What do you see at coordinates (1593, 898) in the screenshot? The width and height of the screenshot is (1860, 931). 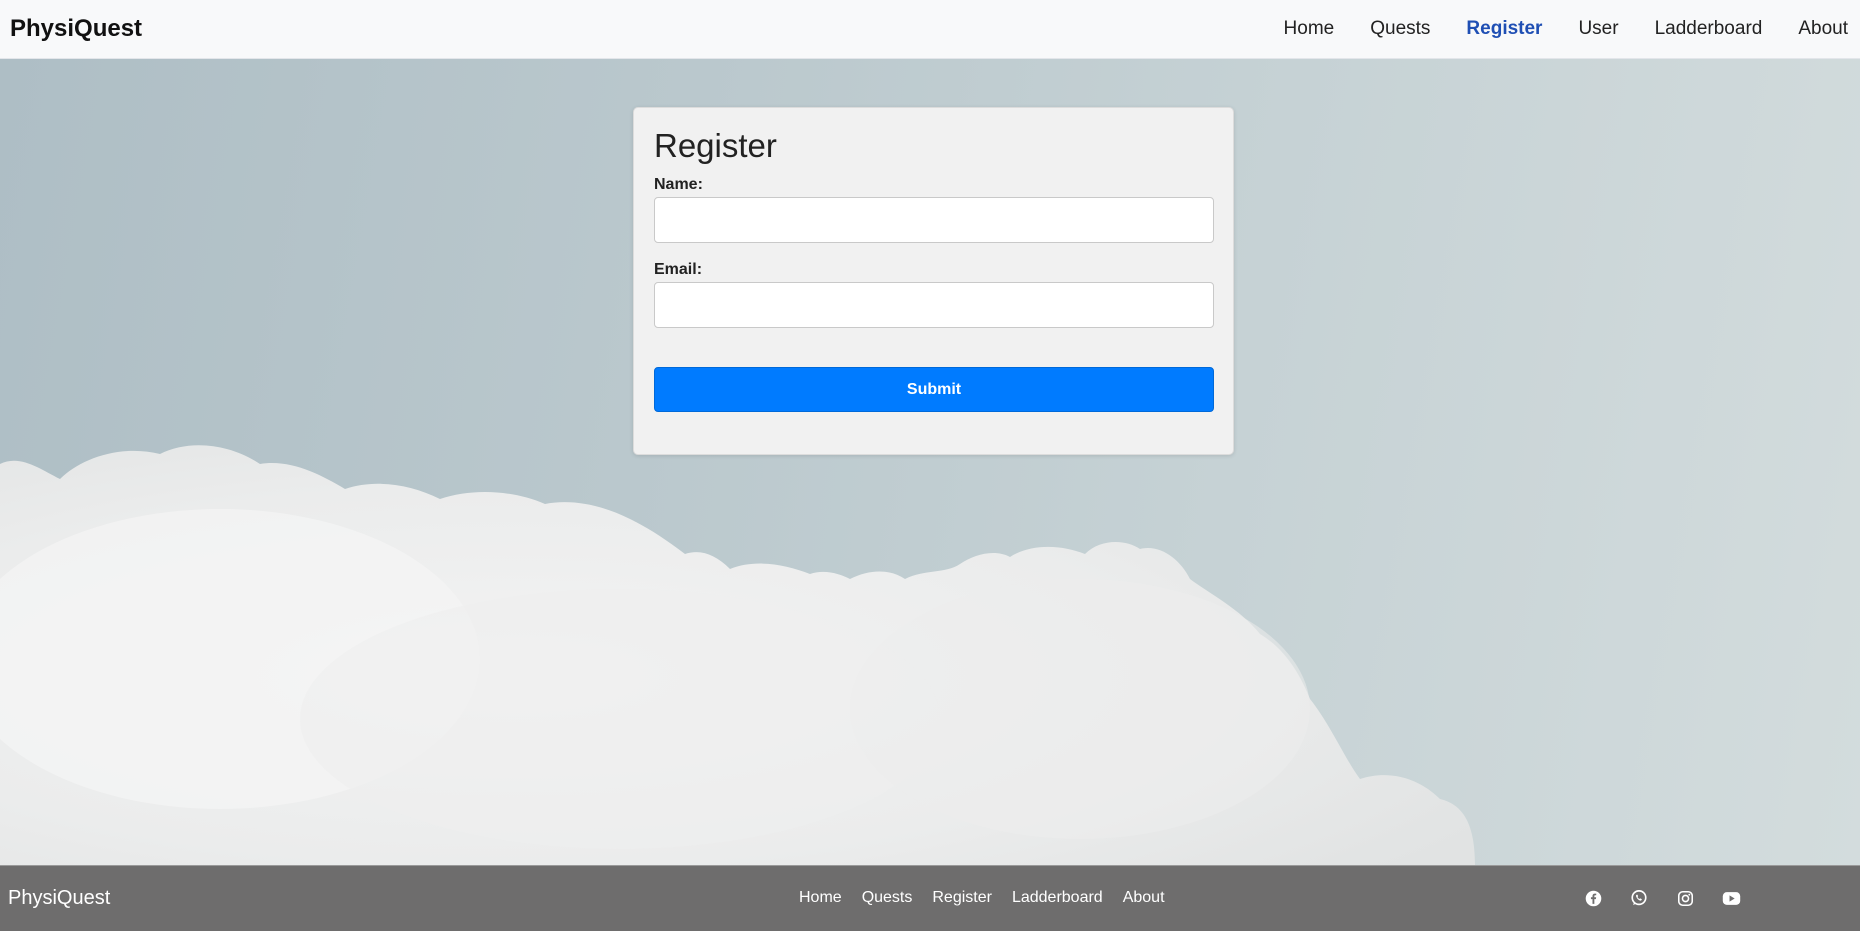 I see `facebook-icon` at bounding box center [1593, 898].